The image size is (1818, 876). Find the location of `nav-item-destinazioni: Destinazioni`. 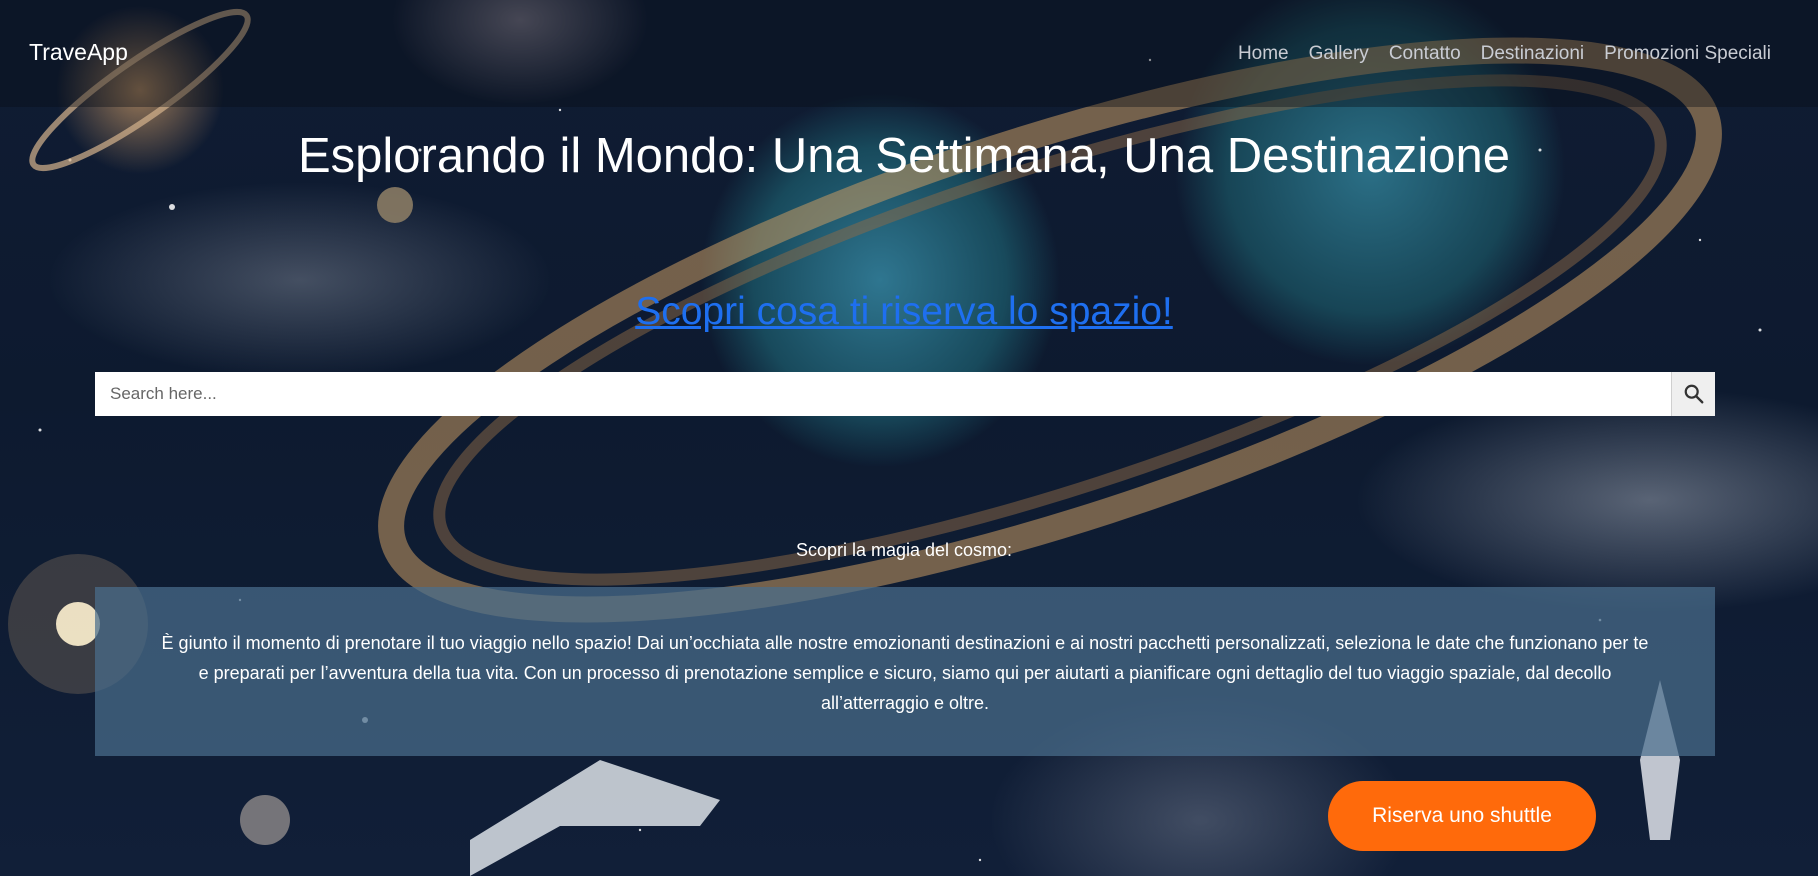

nav-item-destinazioni: Destinazioni is located at coordinates (1533, 54).